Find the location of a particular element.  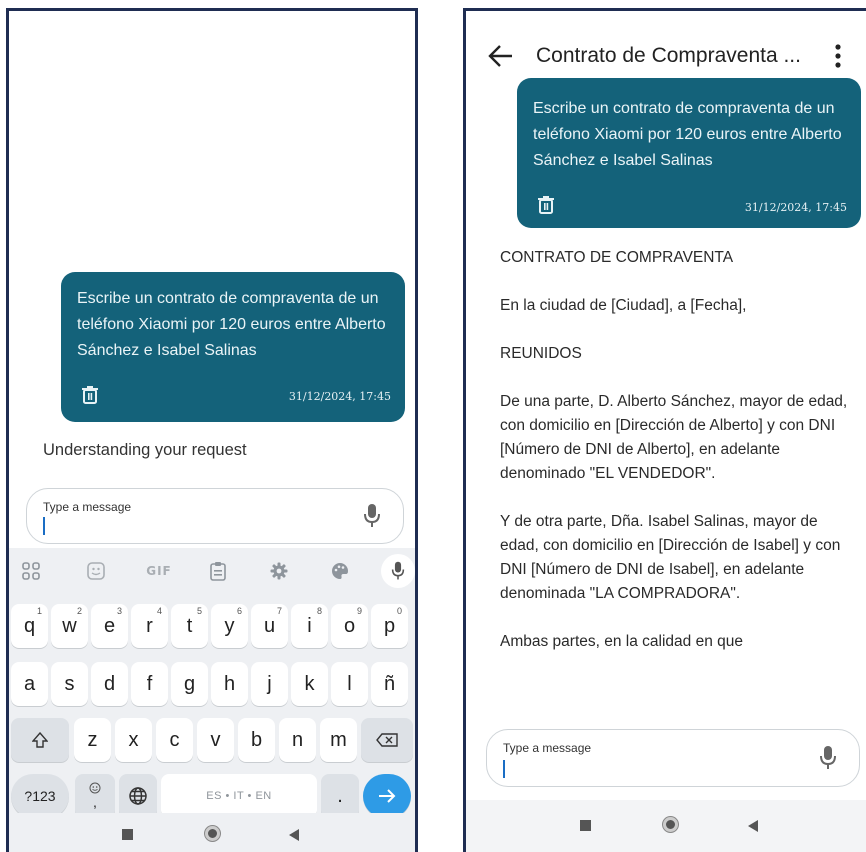

enter-key is located at coordinates (387, 796).